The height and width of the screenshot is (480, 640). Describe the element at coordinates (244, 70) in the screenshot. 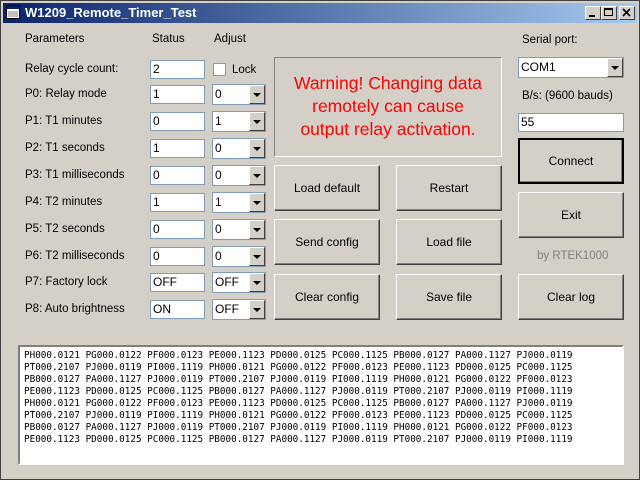

I see `lock-label: Lock` at that location.